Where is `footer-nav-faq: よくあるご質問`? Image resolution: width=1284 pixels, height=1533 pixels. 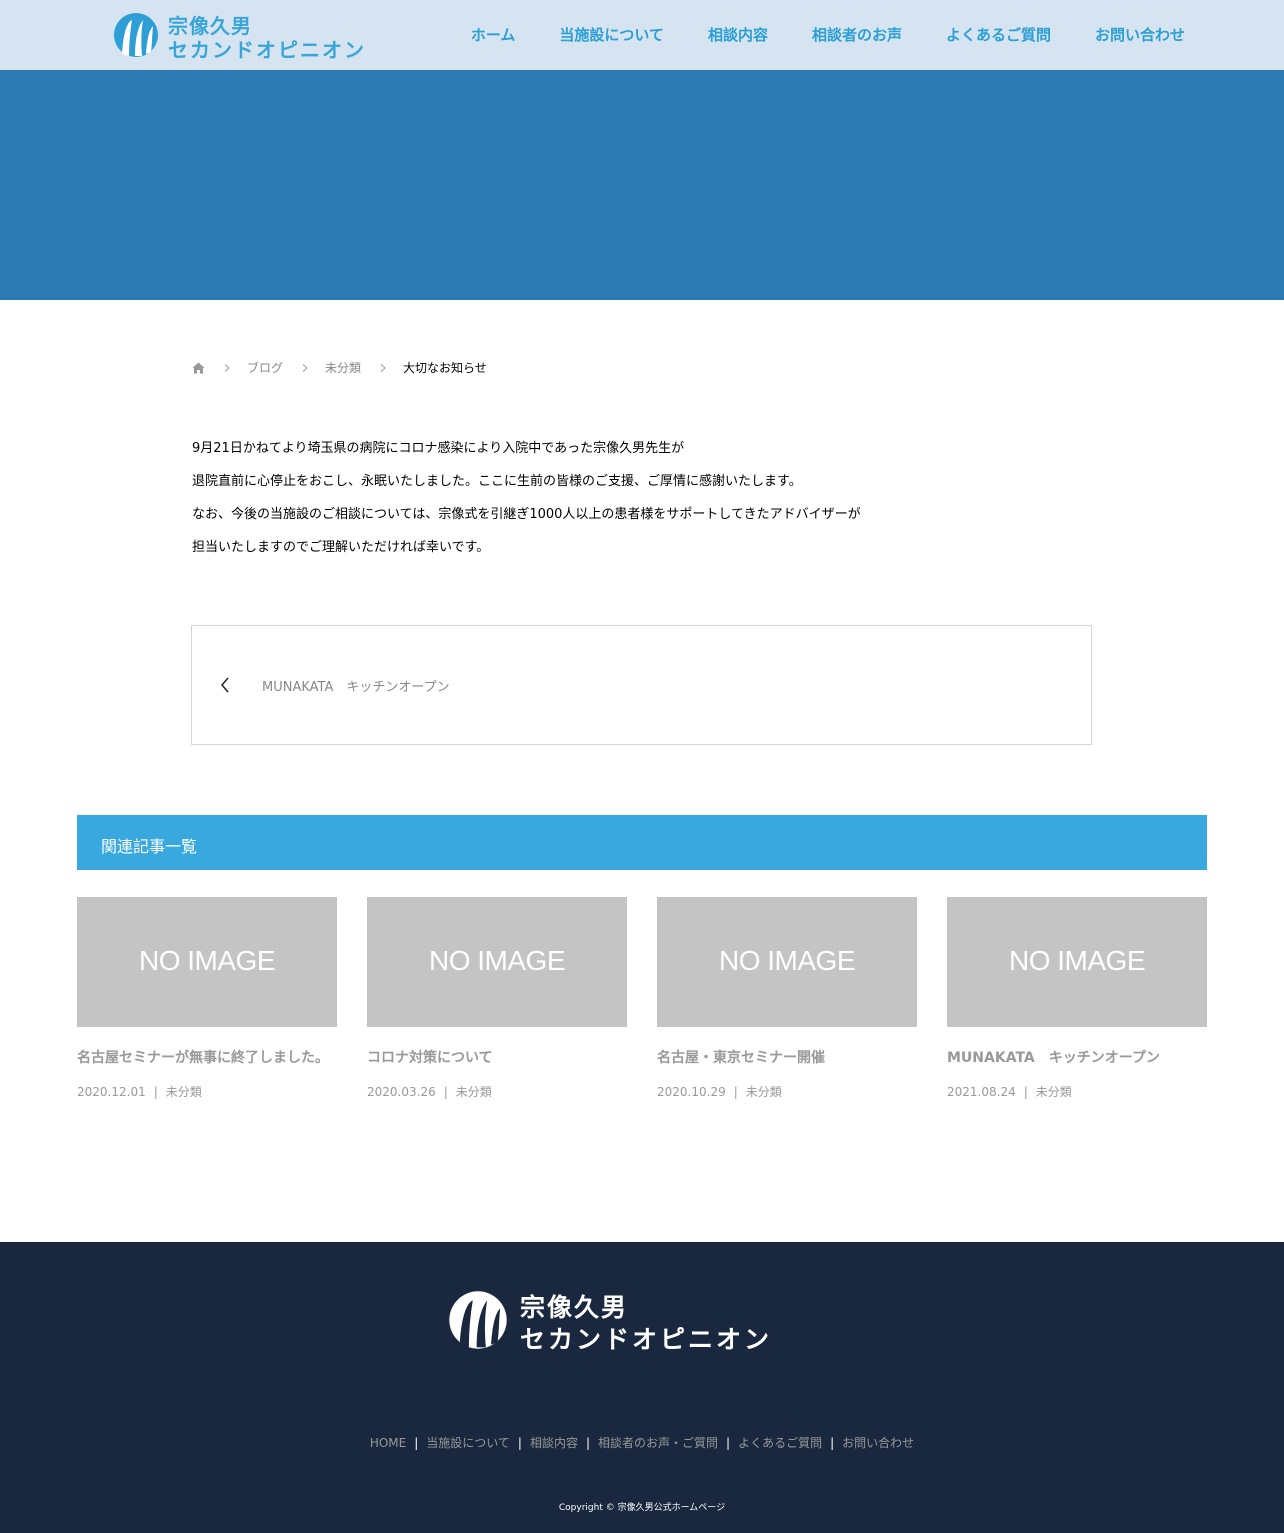 footer-nav-faq: よくあるご質問 is located at coordinates (780, 1443).